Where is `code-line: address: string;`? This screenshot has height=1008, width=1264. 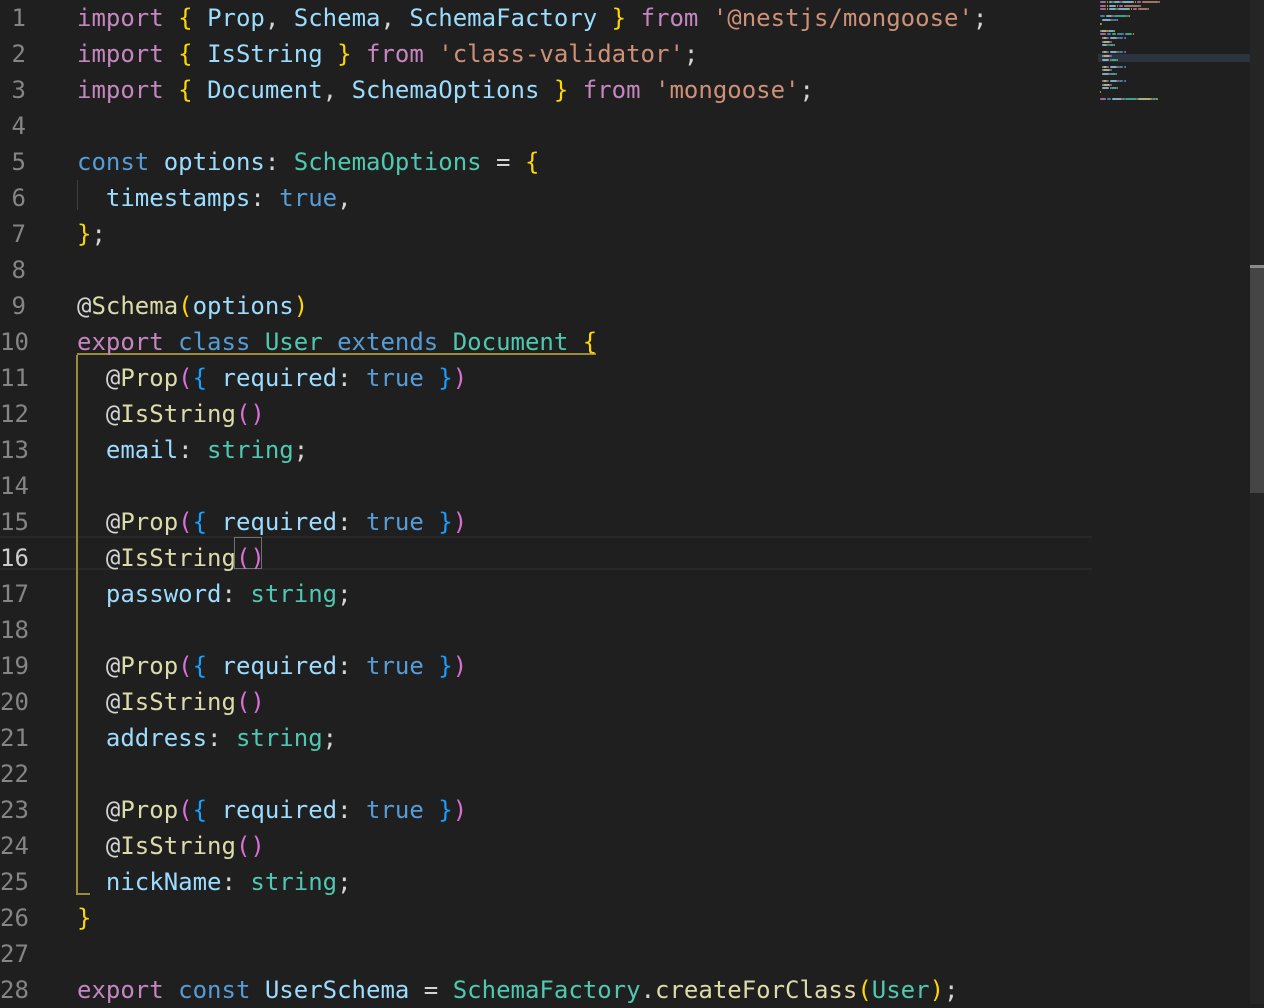
code-line: address: string; is located at coordinates (221, 738).